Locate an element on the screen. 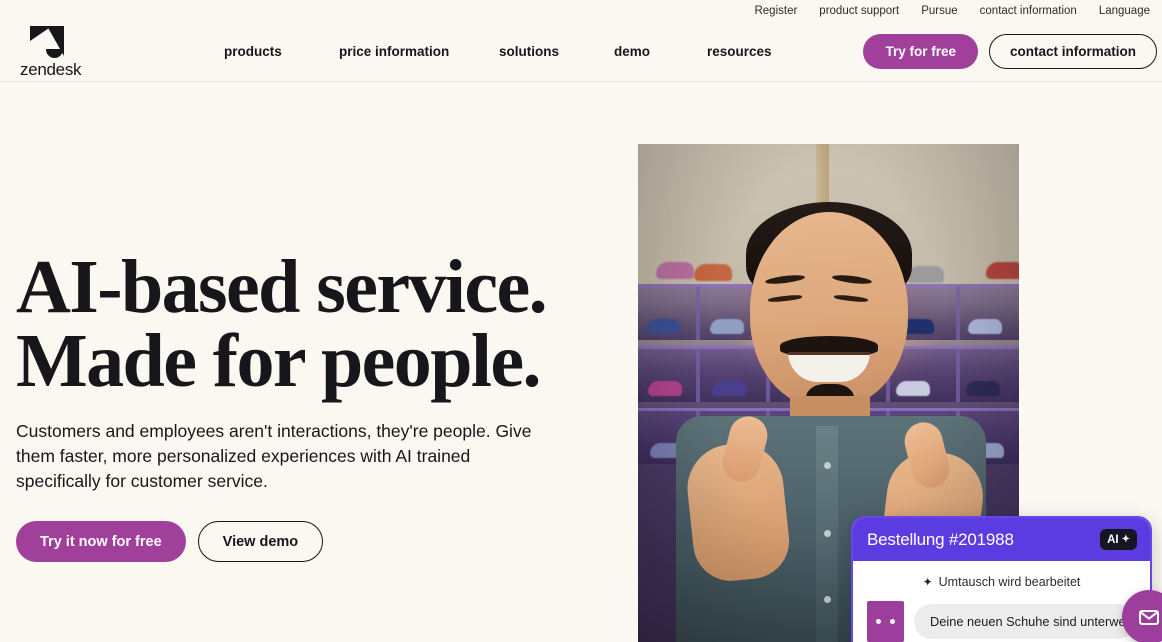 The width and height of the screenshot is (1162, 642). utility-link-pursue: Pursue is located at coordinates (939, 11).